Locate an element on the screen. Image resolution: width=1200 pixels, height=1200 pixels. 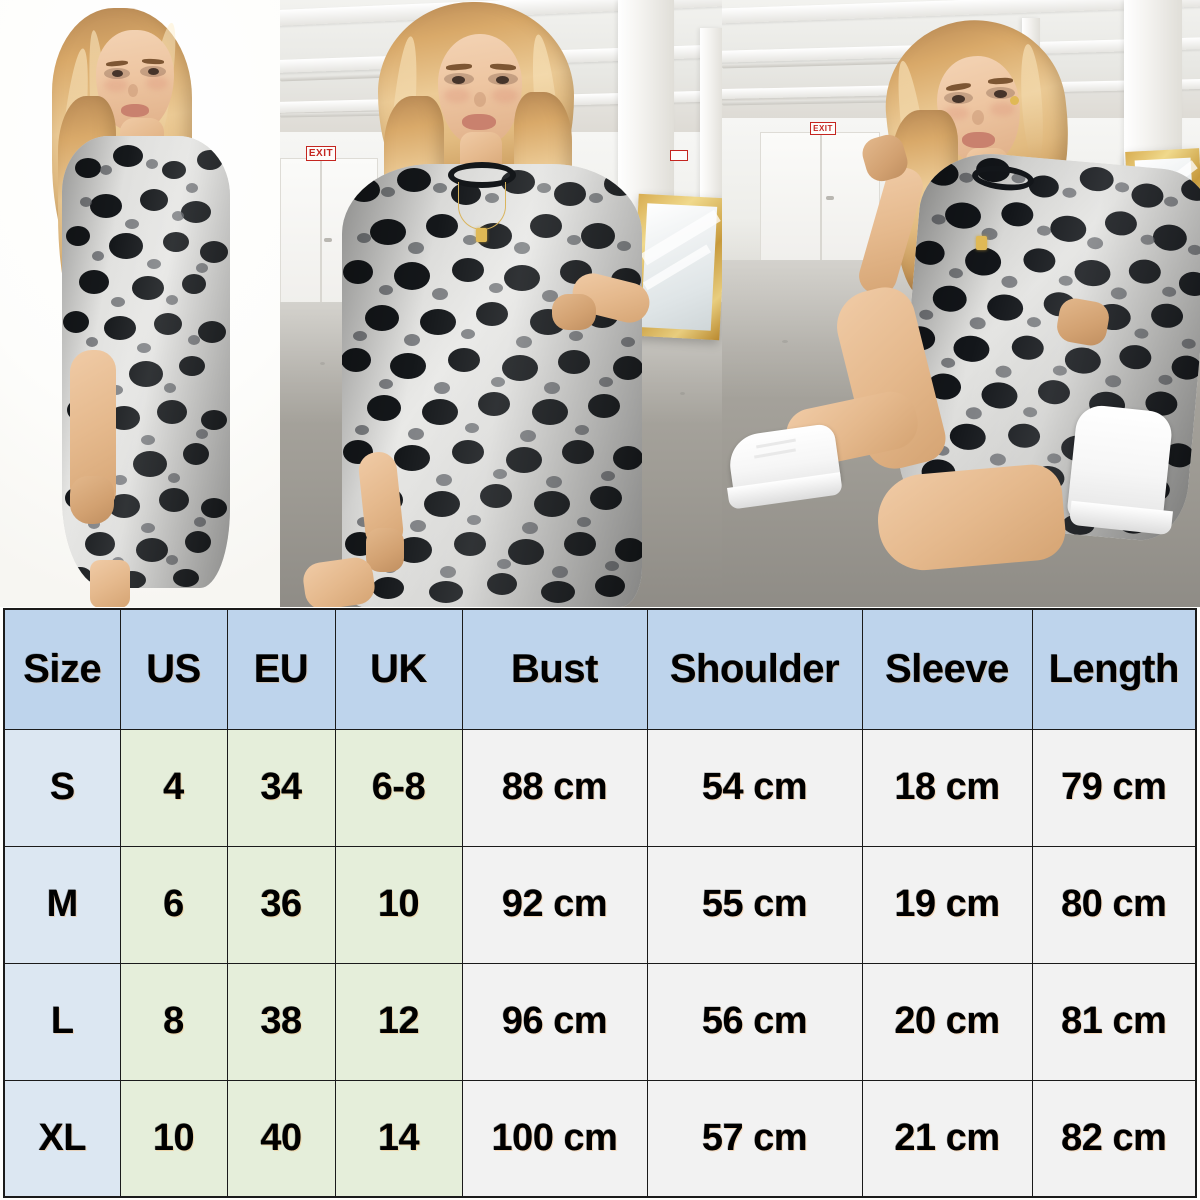
cell-eu: 38 is located at coordinates (281, 1021).